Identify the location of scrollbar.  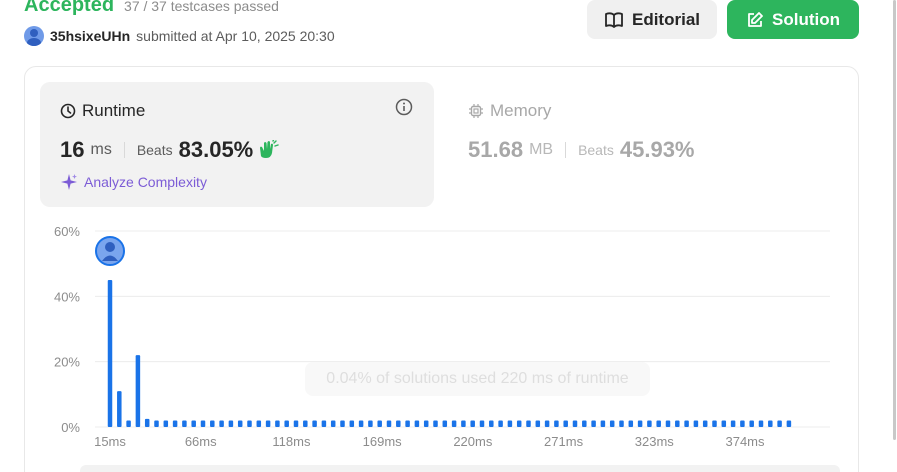
(894, 220).